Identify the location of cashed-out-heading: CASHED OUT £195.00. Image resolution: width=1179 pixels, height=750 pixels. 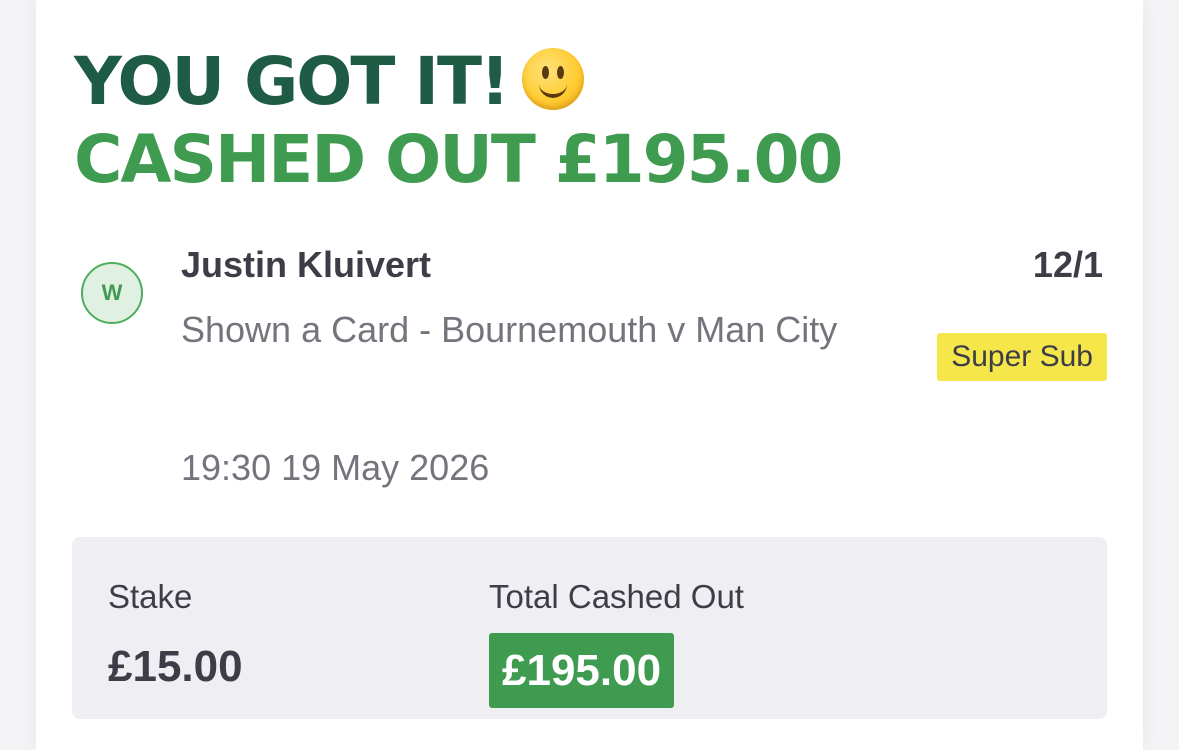
(458, 159).